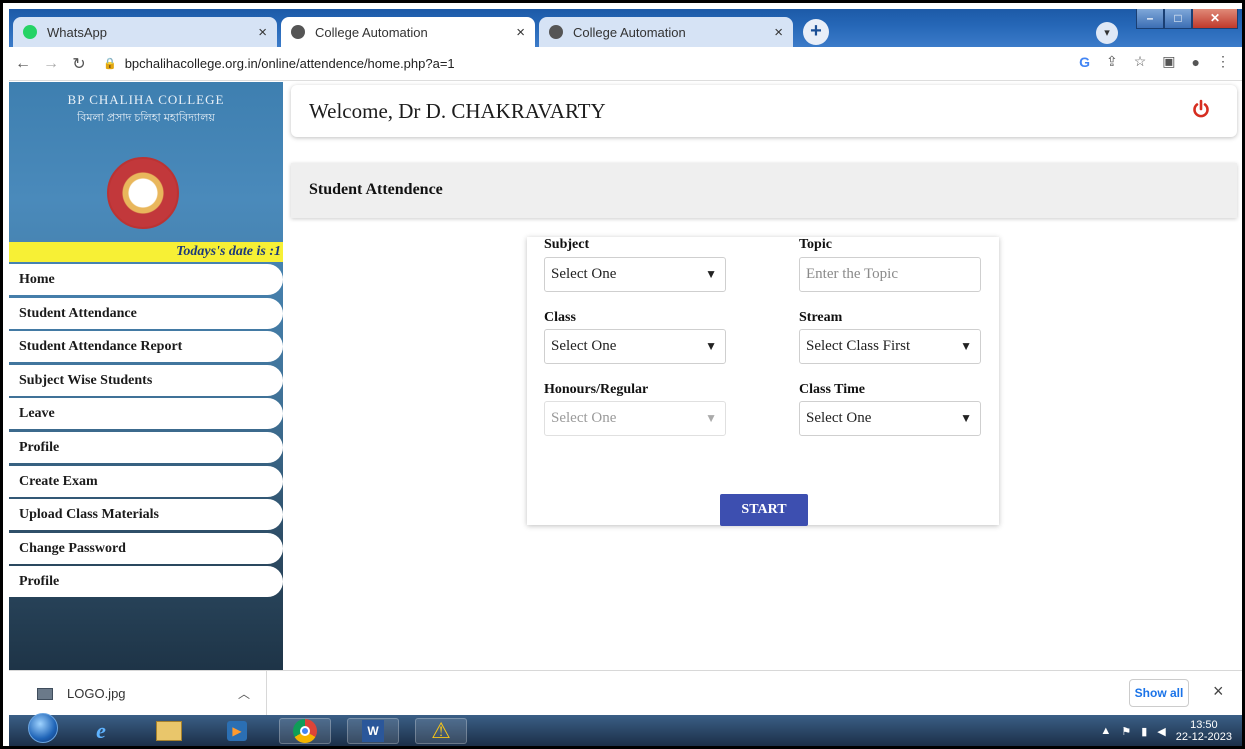 The width and height of the screenshot is (1245, 749). What do you see at coordinates (143, 193) in the screenshot?
I see `college-logo` at bounding box center [143, 193].